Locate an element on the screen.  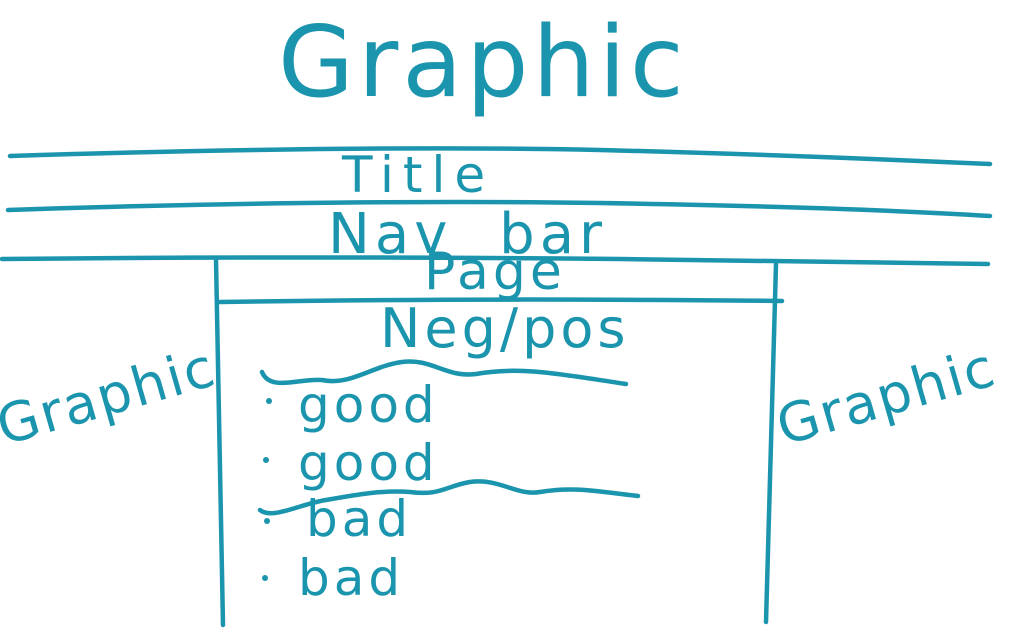
top-graphic-label: Graphic is located at coordinates (483, 63).